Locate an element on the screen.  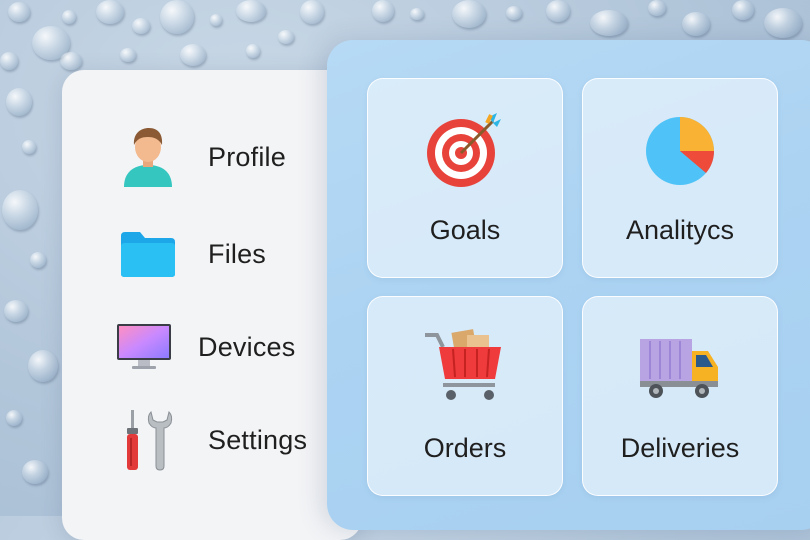
tile-deliveries: Deliveries is located at coordinates (680, 396).